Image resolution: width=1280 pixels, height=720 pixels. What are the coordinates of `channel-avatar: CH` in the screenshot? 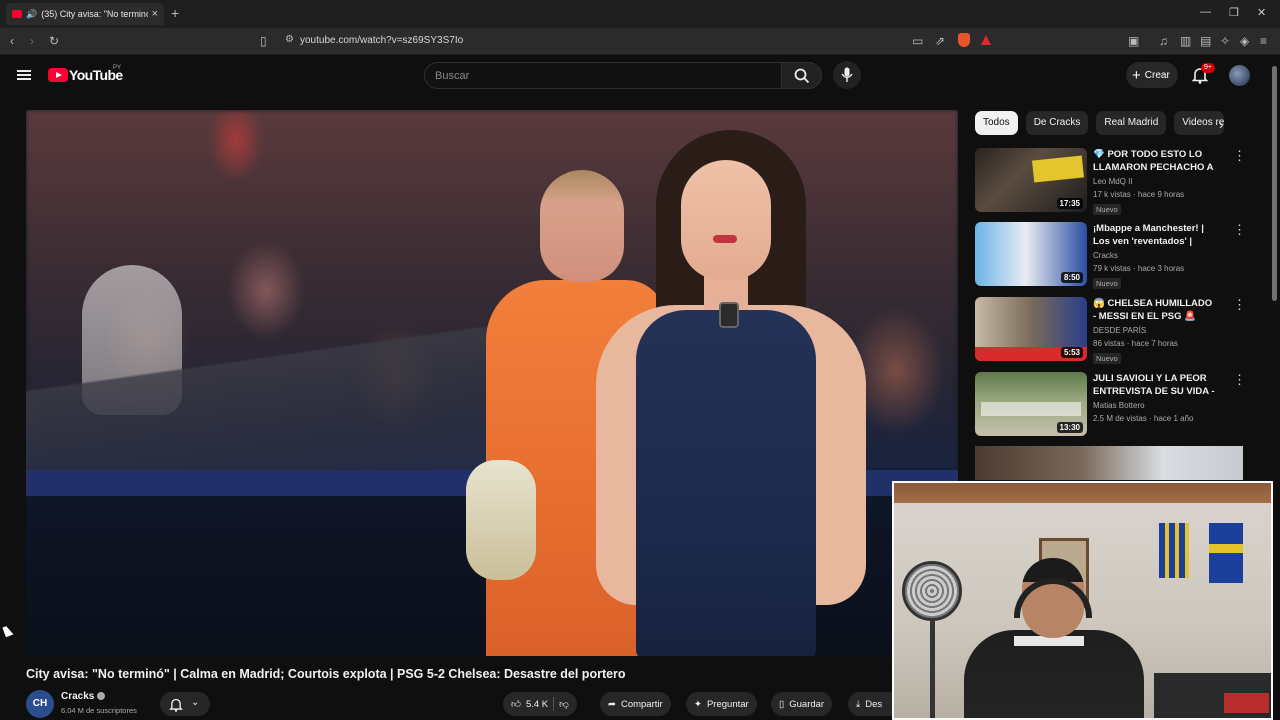 It's located at (40, 704).